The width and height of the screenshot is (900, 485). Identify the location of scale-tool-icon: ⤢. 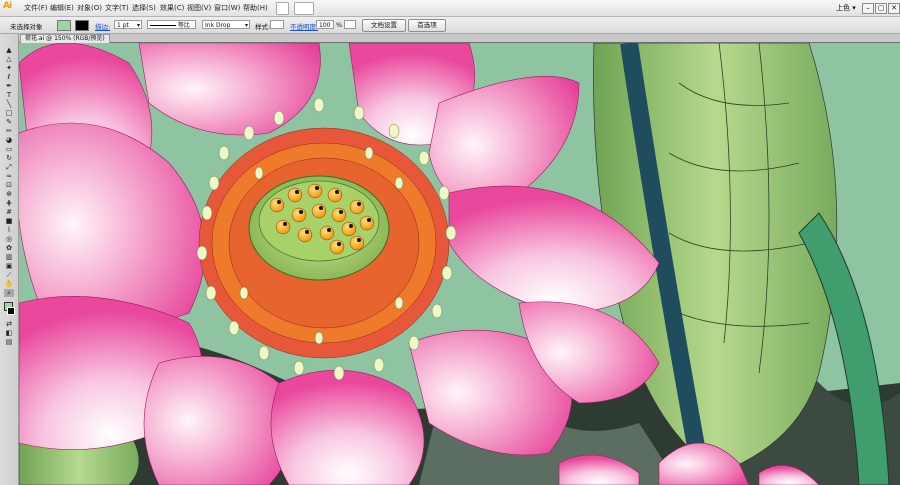
(9, 167).